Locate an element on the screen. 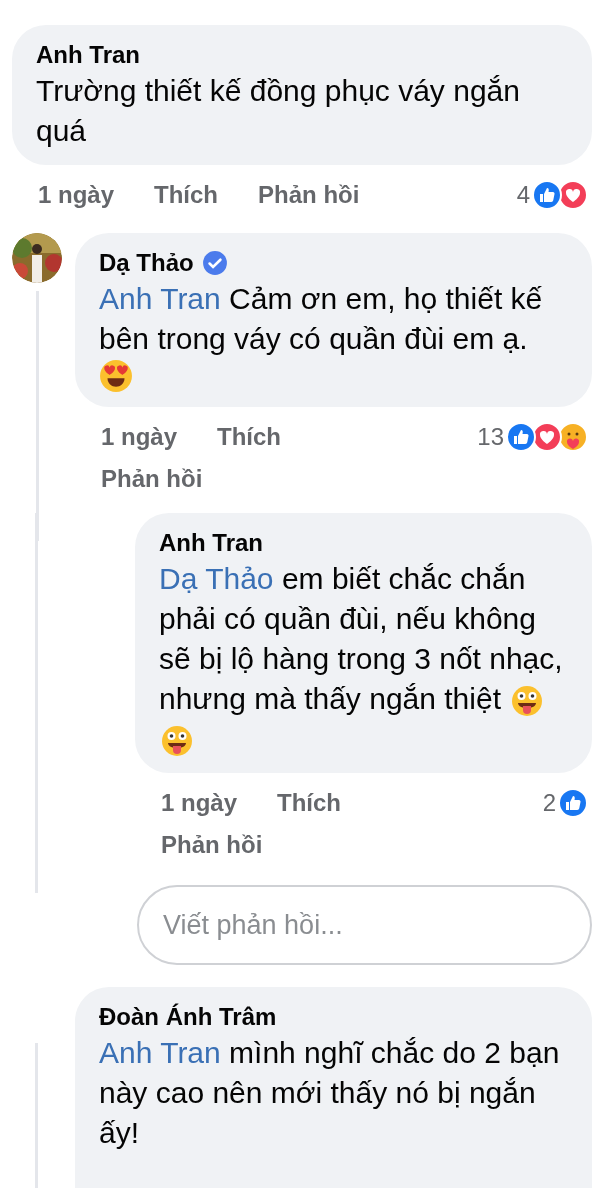 This screenshot has width=602, height=1188. author-name: Dạ Thảo is located at coordinates (146, 263).